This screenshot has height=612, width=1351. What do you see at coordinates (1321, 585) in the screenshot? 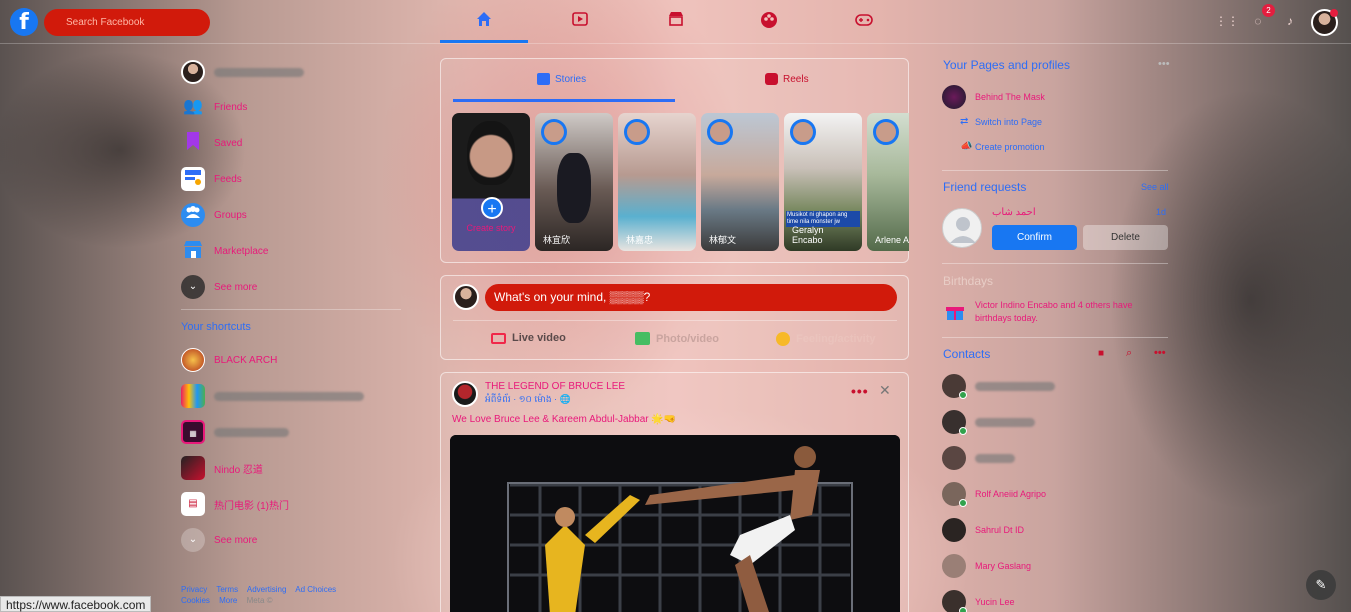
I see `new-message-edit-icon: ✎` at bounding box center [1321, 585].